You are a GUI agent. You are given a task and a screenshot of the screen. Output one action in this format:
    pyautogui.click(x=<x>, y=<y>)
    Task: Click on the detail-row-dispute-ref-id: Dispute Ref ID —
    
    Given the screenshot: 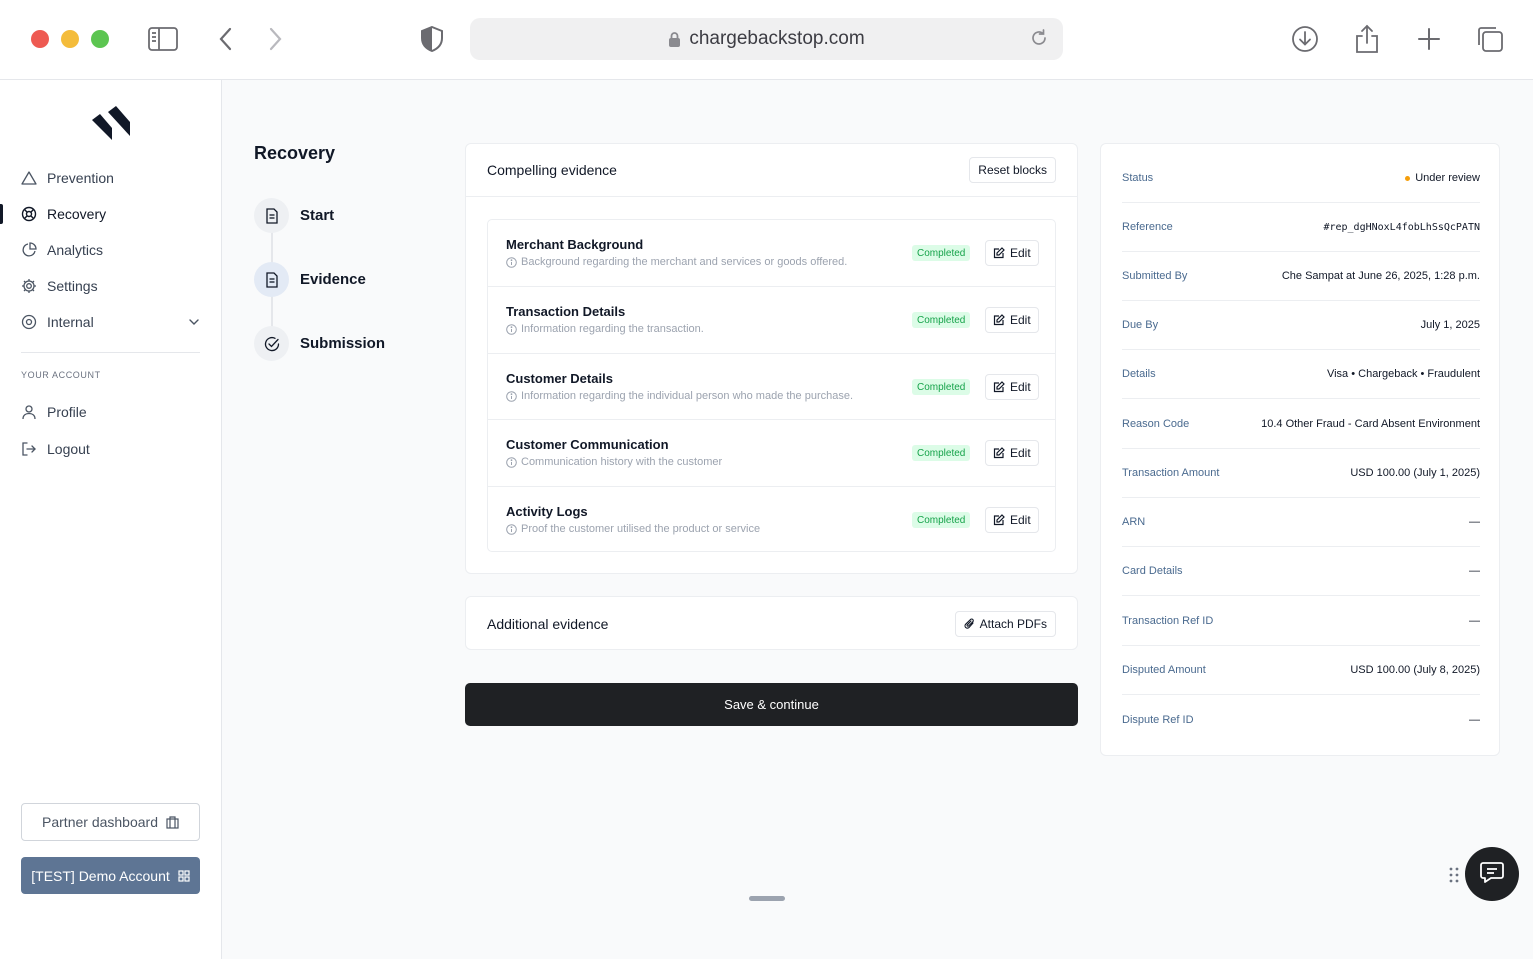 What is the action you would take?
    pyautogui.click(x=1301, y=719)
    